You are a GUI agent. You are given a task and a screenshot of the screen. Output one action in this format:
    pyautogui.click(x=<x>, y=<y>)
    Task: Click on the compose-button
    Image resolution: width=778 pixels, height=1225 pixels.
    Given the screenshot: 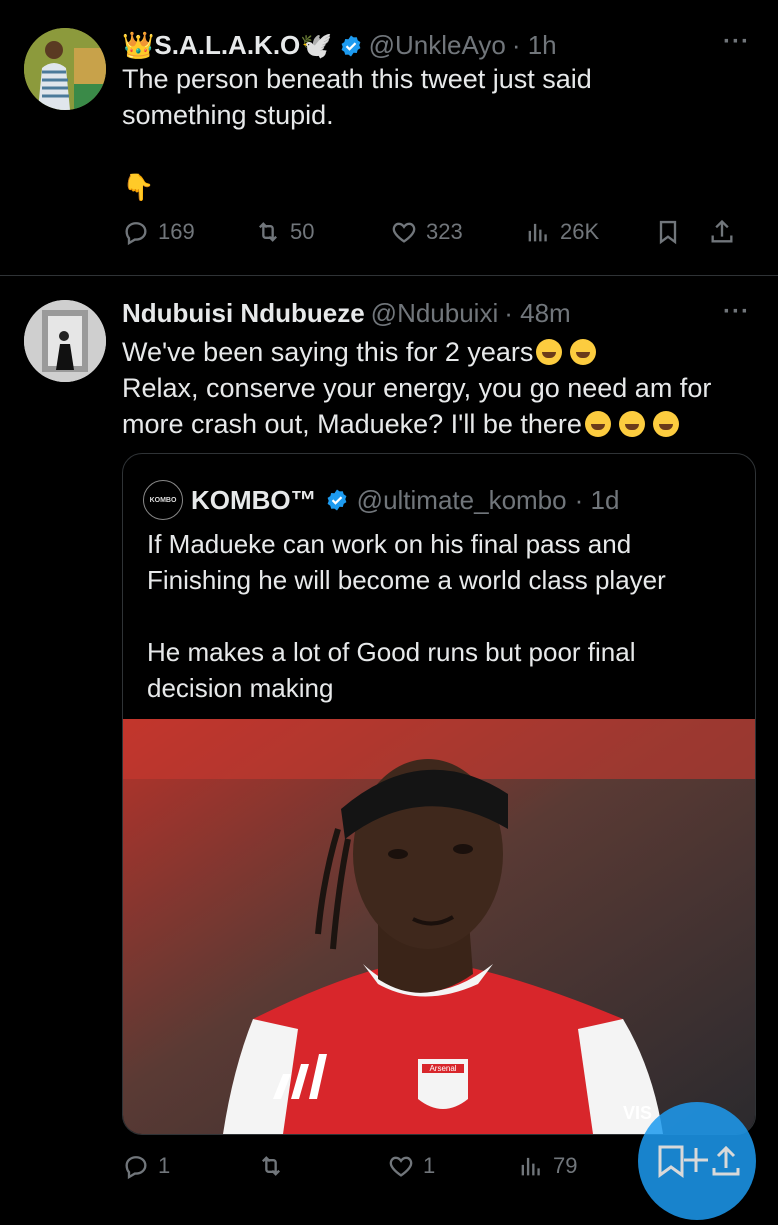 What is the action you would take?
    pyautogui.click(x=697, y=1161)
    